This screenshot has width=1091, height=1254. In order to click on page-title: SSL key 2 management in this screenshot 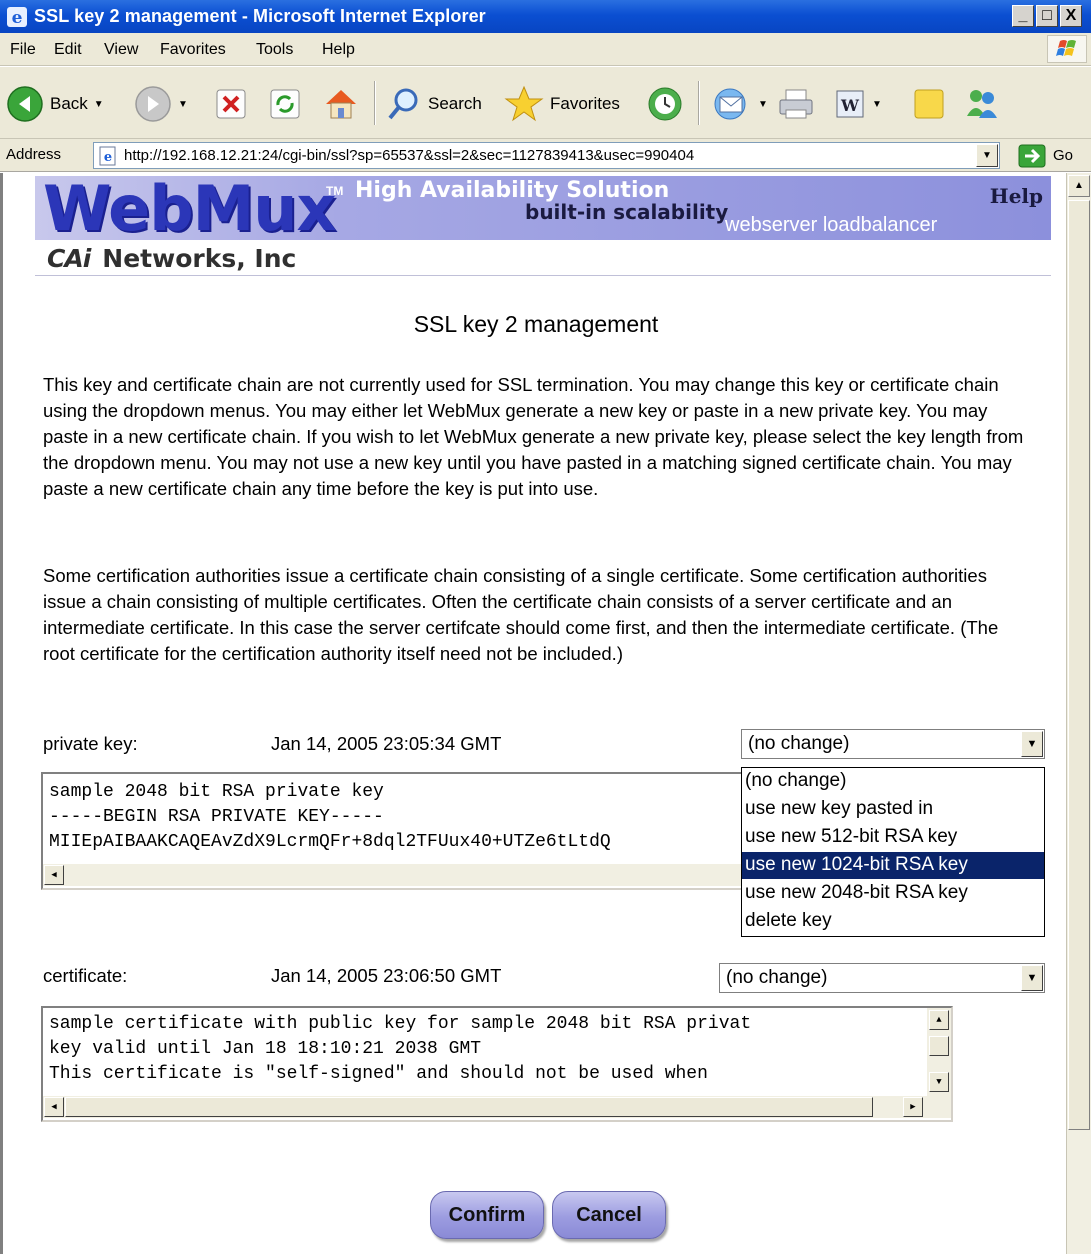, I will do `click(536, 324)`.